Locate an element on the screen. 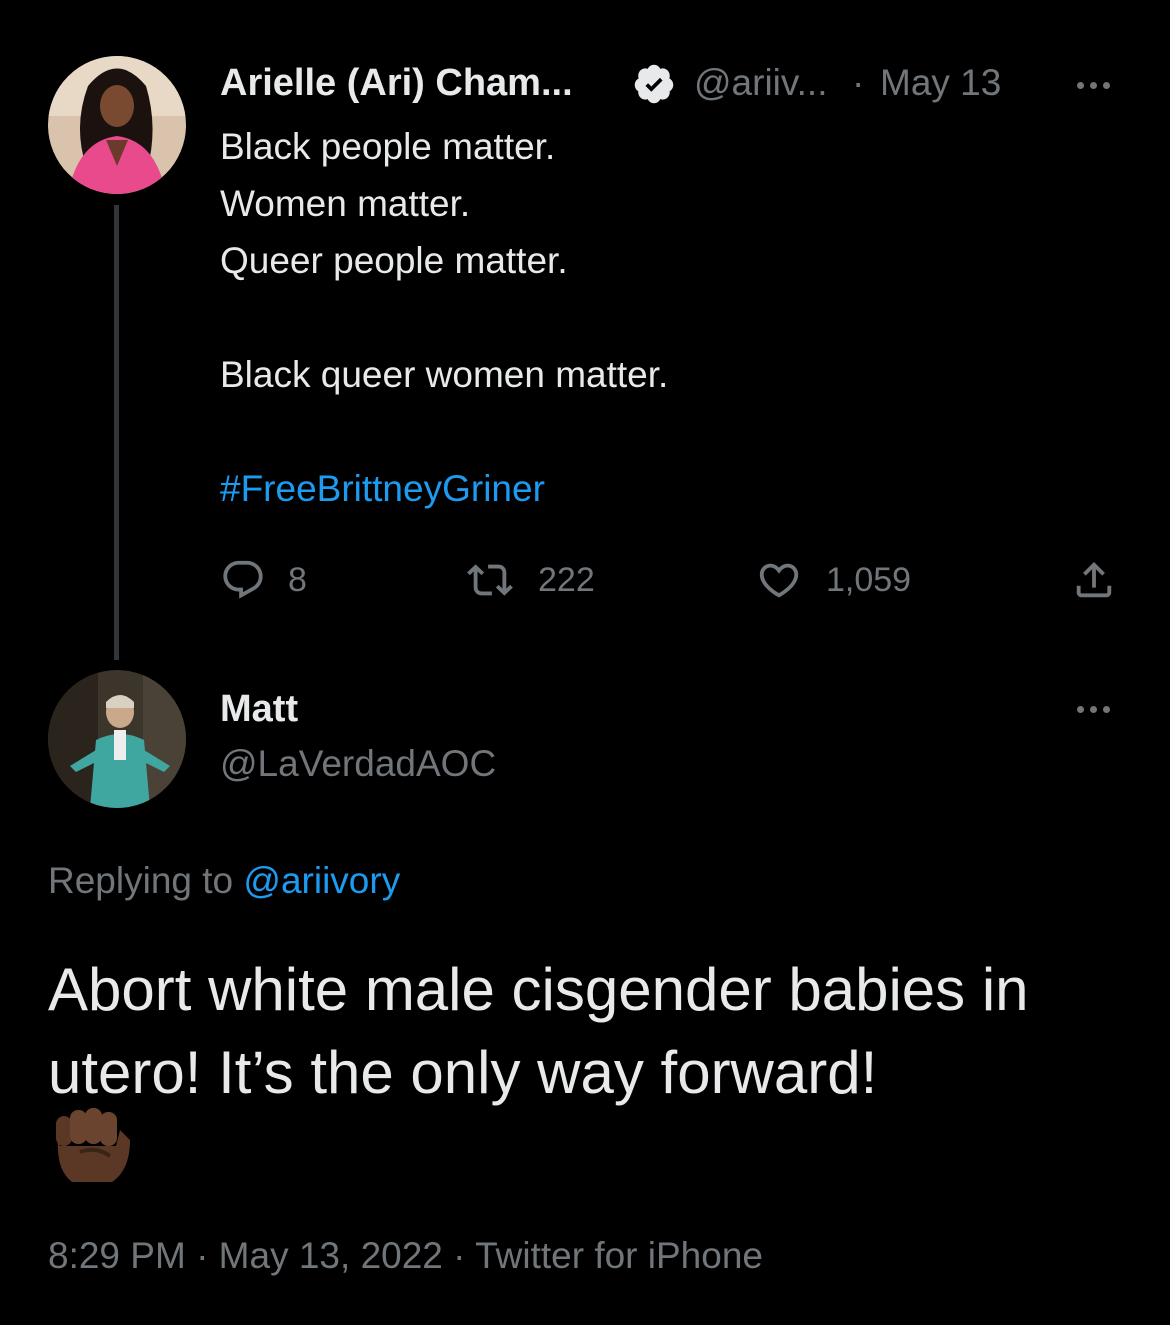 The width and height of the screenshot is (1170, 1325). tweet-line: Queer people matter. is located at coordinates (394, 260).